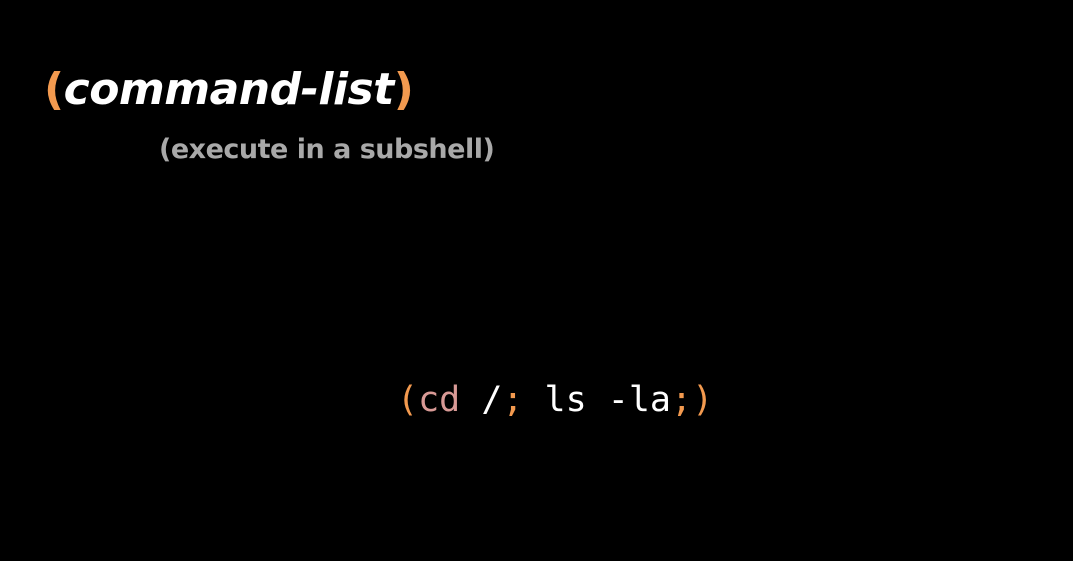  What do you see at coordinates (408, 400) in the screenshot?
I see `code-open-paren: (` at bounding box center [408, 400].